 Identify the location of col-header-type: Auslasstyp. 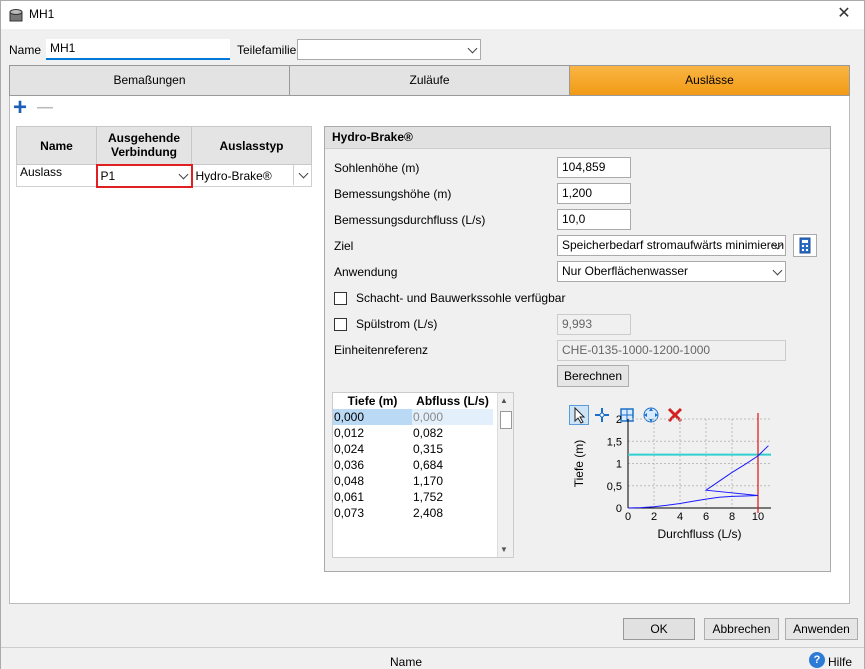
(251, 145).